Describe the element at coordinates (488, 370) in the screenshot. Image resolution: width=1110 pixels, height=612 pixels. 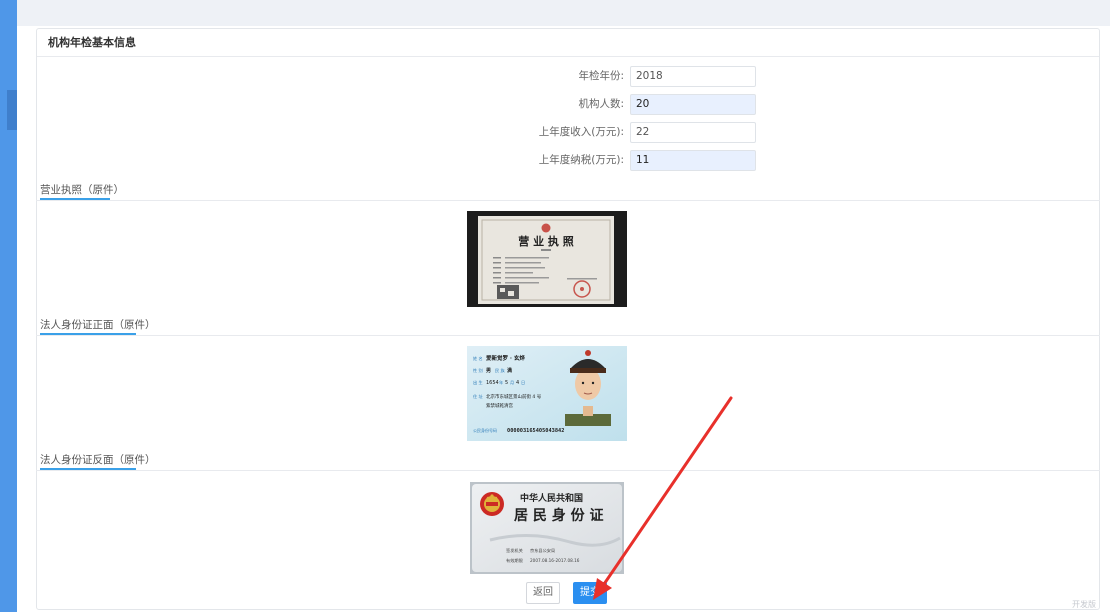
I see `id-gender: 男` at that location.